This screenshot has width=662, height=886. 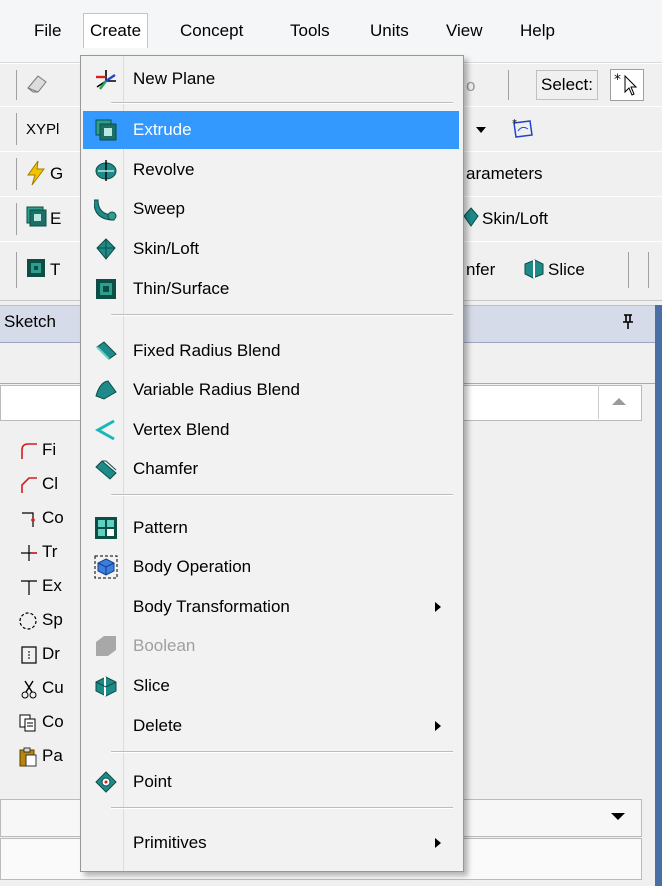 What do you see at coordinates (271, 782) in the screenshot?
I see `menu-item-point: Point` at bounding box center [271, 782].